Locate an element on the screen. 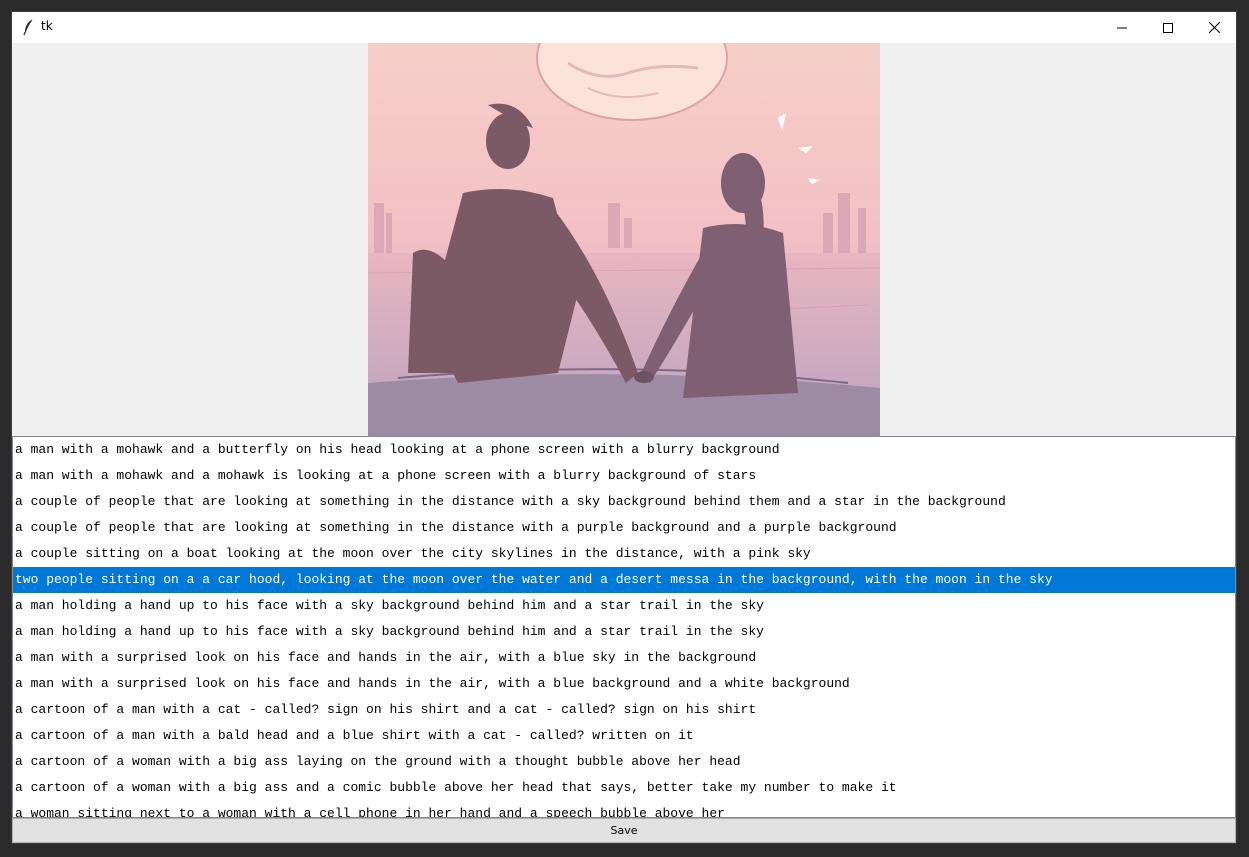  close-button is located at coordinates (1213, 27).